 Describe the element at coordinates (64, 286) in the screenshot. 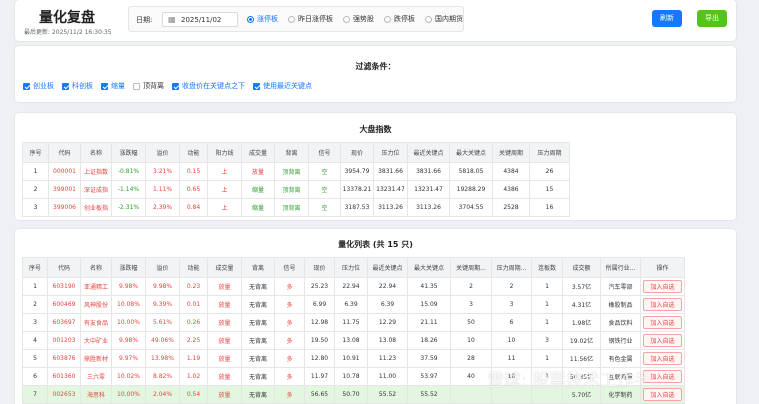

I see `table-cell: 603190` at that location.